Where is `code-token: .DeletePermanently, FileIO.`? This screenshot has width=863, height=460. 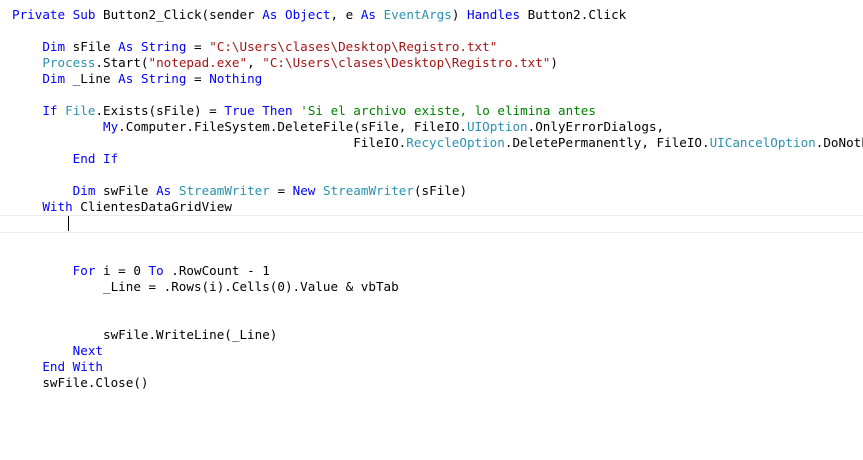
code-token: .DeletePermanently, FileIO. is located at coordinates (607, 142).